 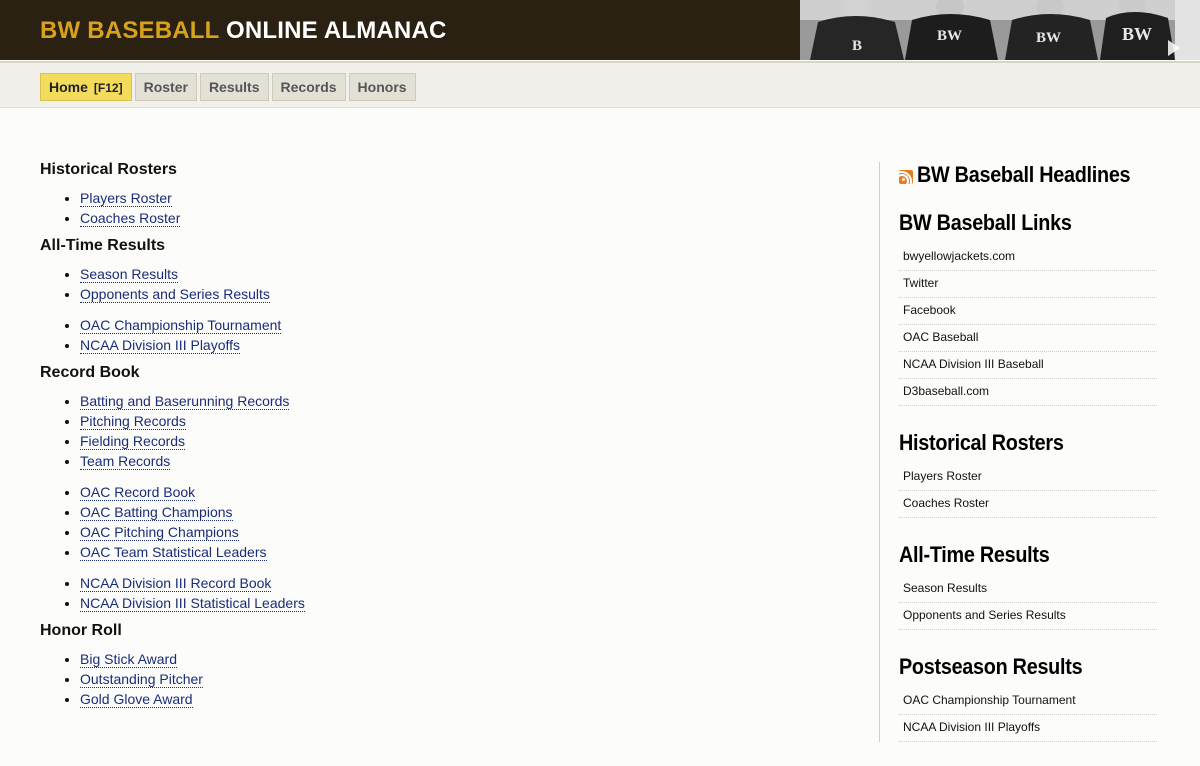 What do you see at coordinates (173, 552) in the screenshot?
I see `main-link: OAC Team Statistical Leaders` at bounding box center [173, 552].